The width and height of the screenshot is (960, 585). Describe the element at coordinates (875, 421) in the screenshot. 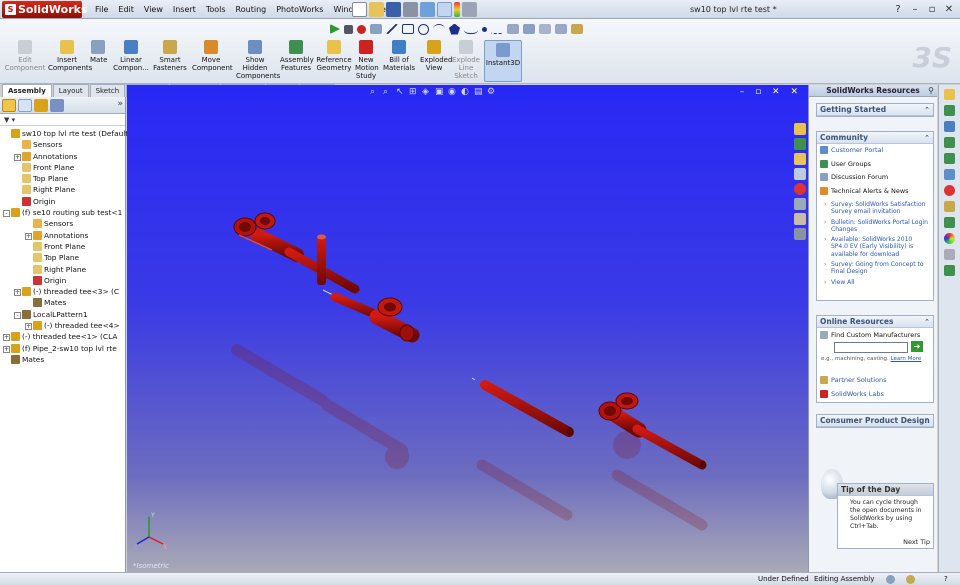

I see `consumer-product-design-panel: Consumer Product Design ⌃` at that location.